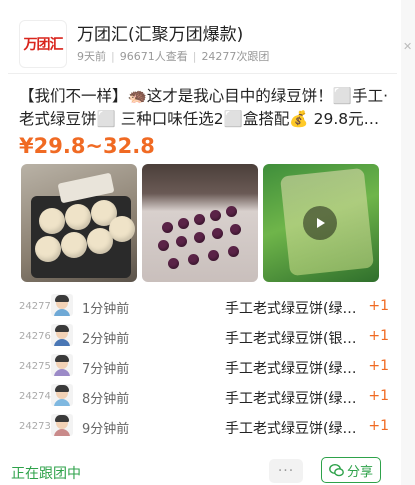  Describe the element at coordinates (286, 471) in the screenshot. I see `more-button: ···` at that location.